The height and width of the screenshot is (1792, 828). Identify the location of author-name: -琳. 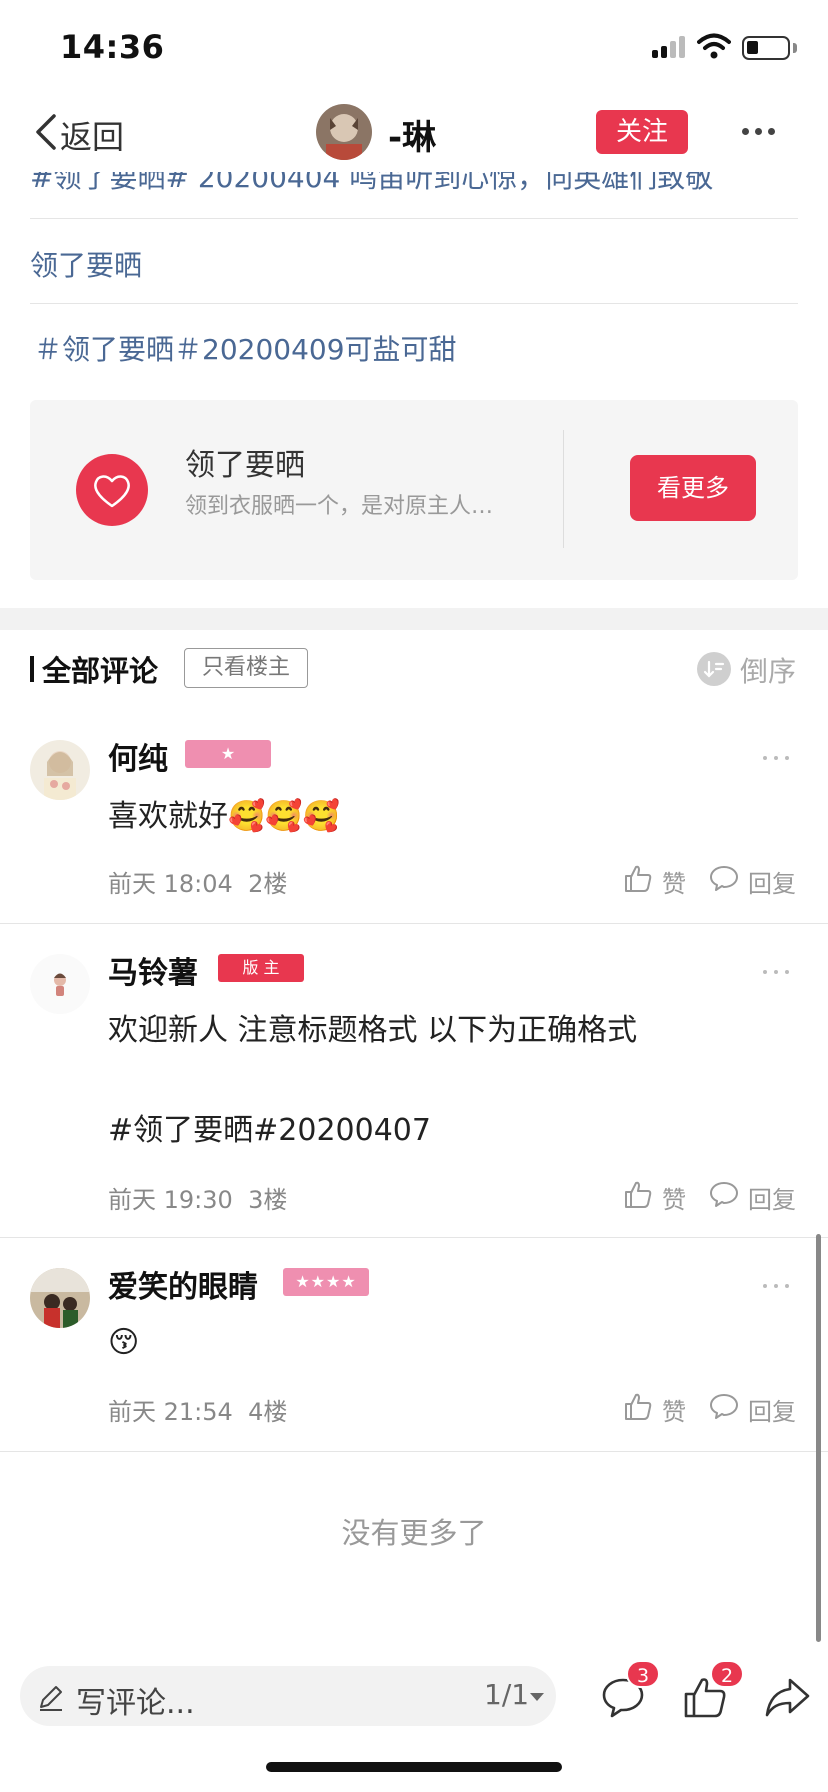
(412, 134).